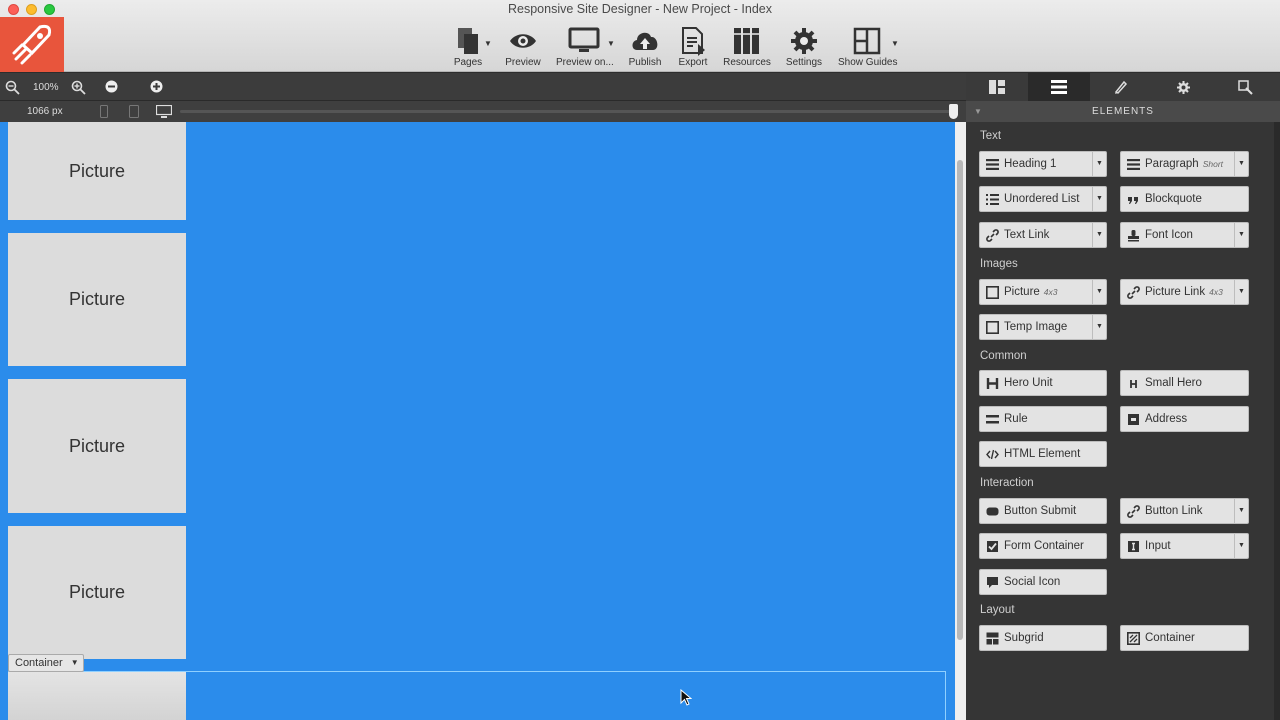 This screenshot has width=1280, height=720. I want to click on collapse-triangle-icon: ▼, so click(978, 111).